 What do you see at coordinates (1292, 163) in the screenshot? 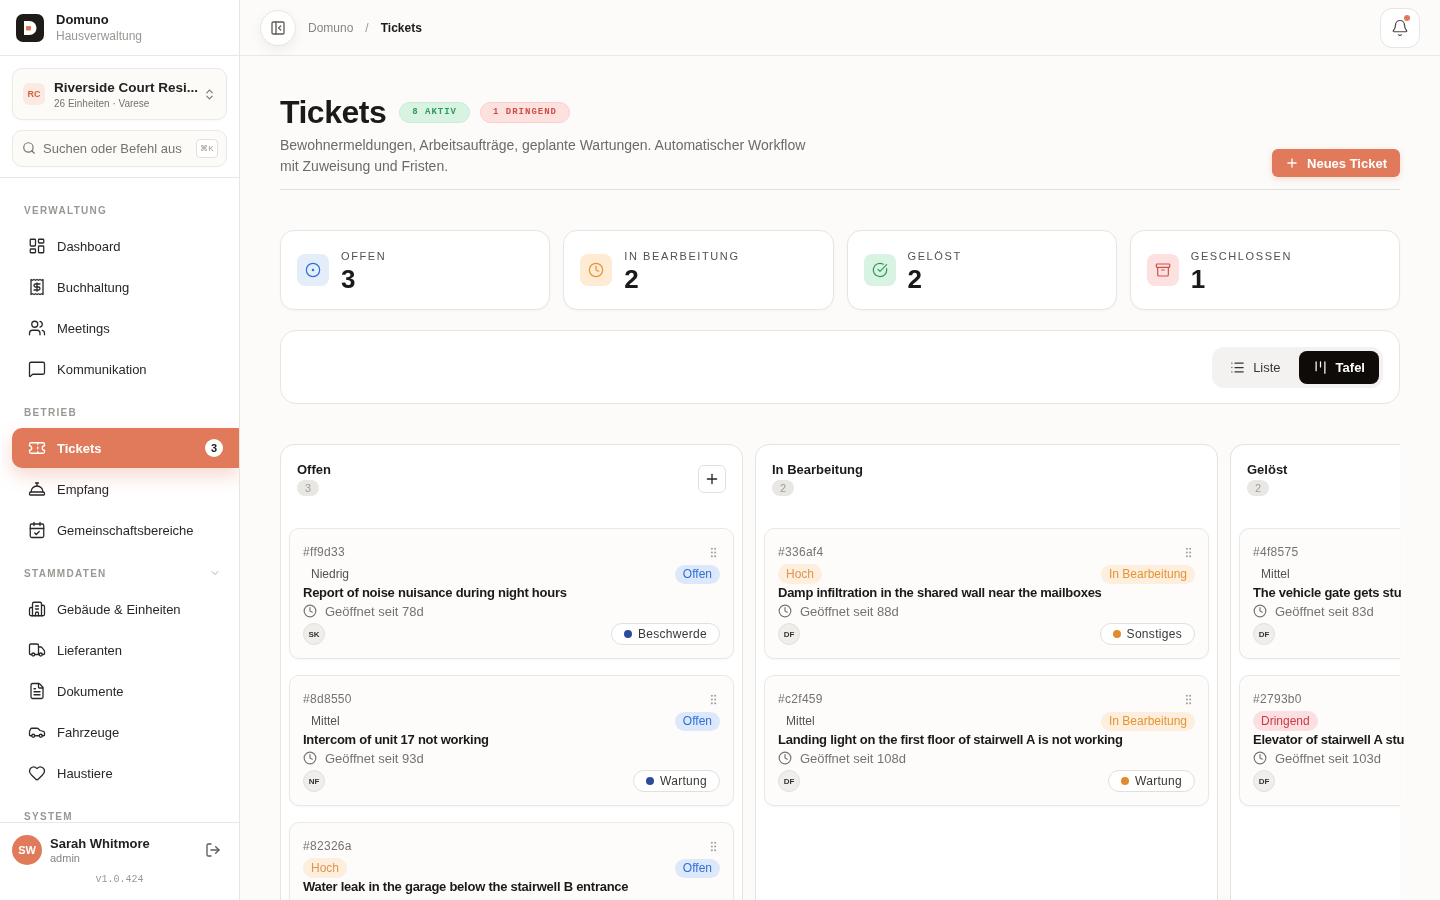
I see `plus-icon` at bounding box center [1292, 163].